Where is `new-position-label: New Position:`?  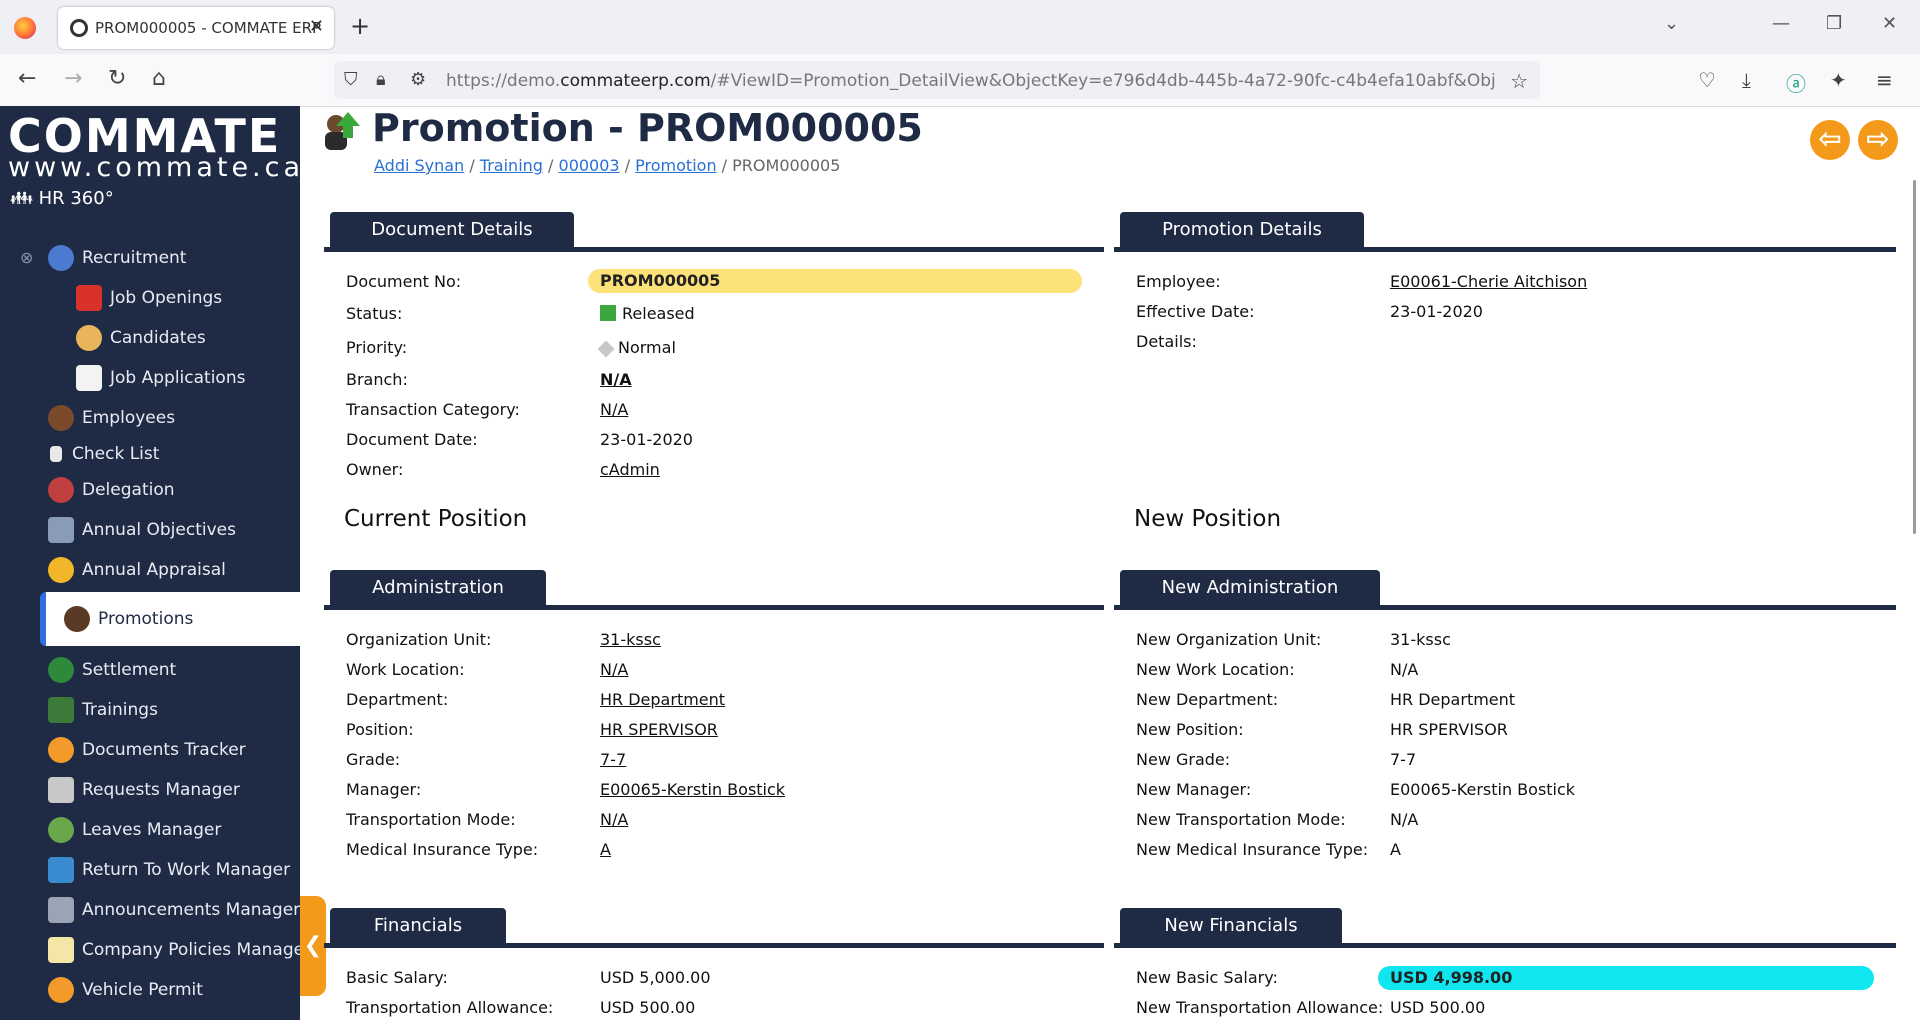 new-position-label: New Position: is located at coordinates (1190, 729).